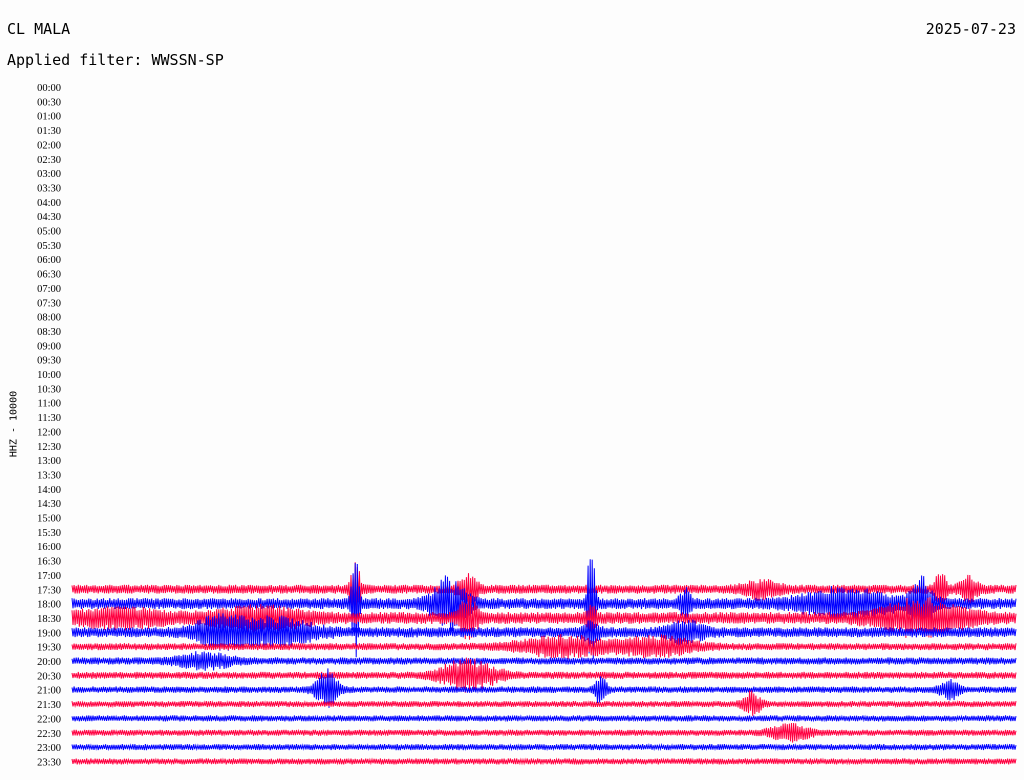 The height and width of the screenshot is (780, 1024). I want to click on time-tick-label: 20:30, so click(49, 676).